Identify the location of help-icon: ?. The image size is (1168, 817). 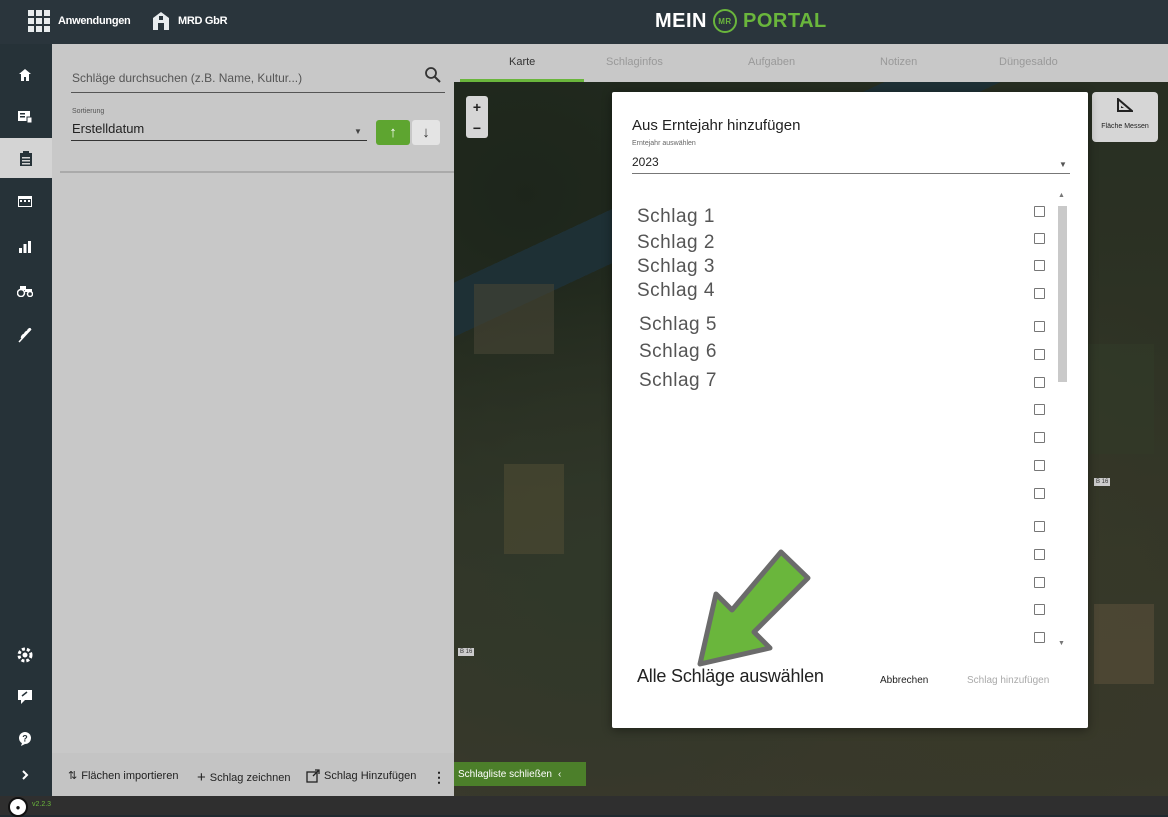
(25, 739).